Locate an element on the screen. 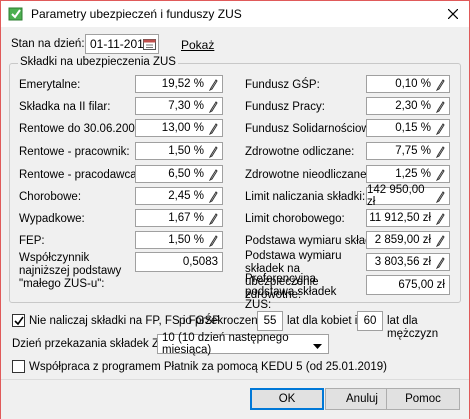 The image size is (470, 419). field-rentowe-pracownik: 1,50 % is located at coordinates (179, 151).